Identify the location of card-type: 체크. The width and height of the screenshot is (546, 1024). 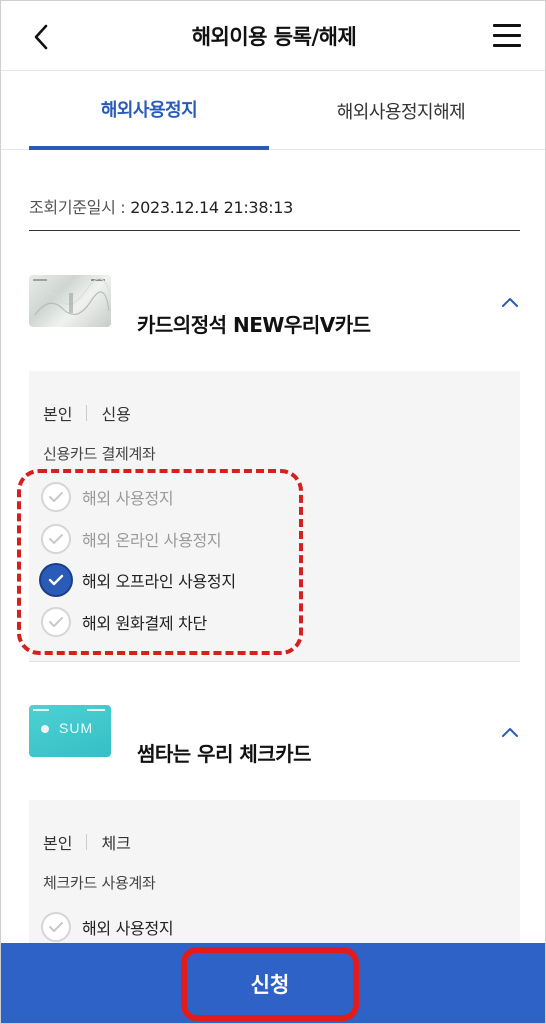
(116, 843).